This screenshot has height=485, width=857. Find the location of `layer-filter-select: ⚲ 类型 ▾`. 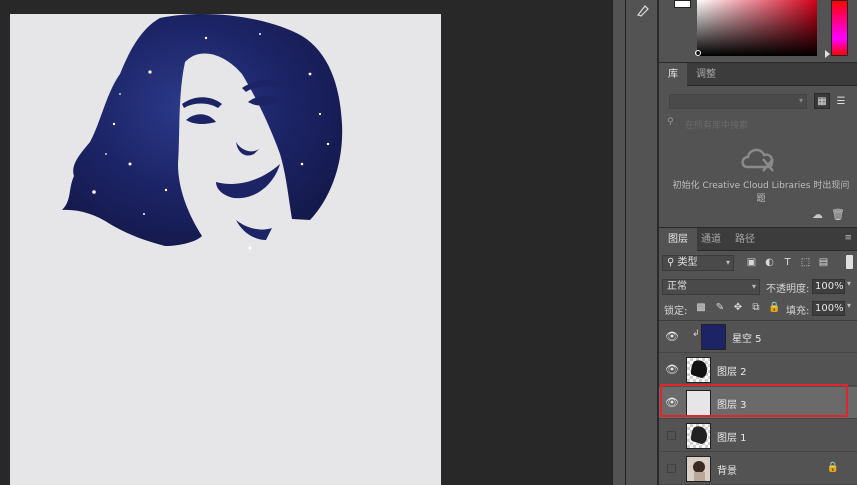

layer-filter-select: ⚲ 类型 ▾ is located at coordinates (698, 263).